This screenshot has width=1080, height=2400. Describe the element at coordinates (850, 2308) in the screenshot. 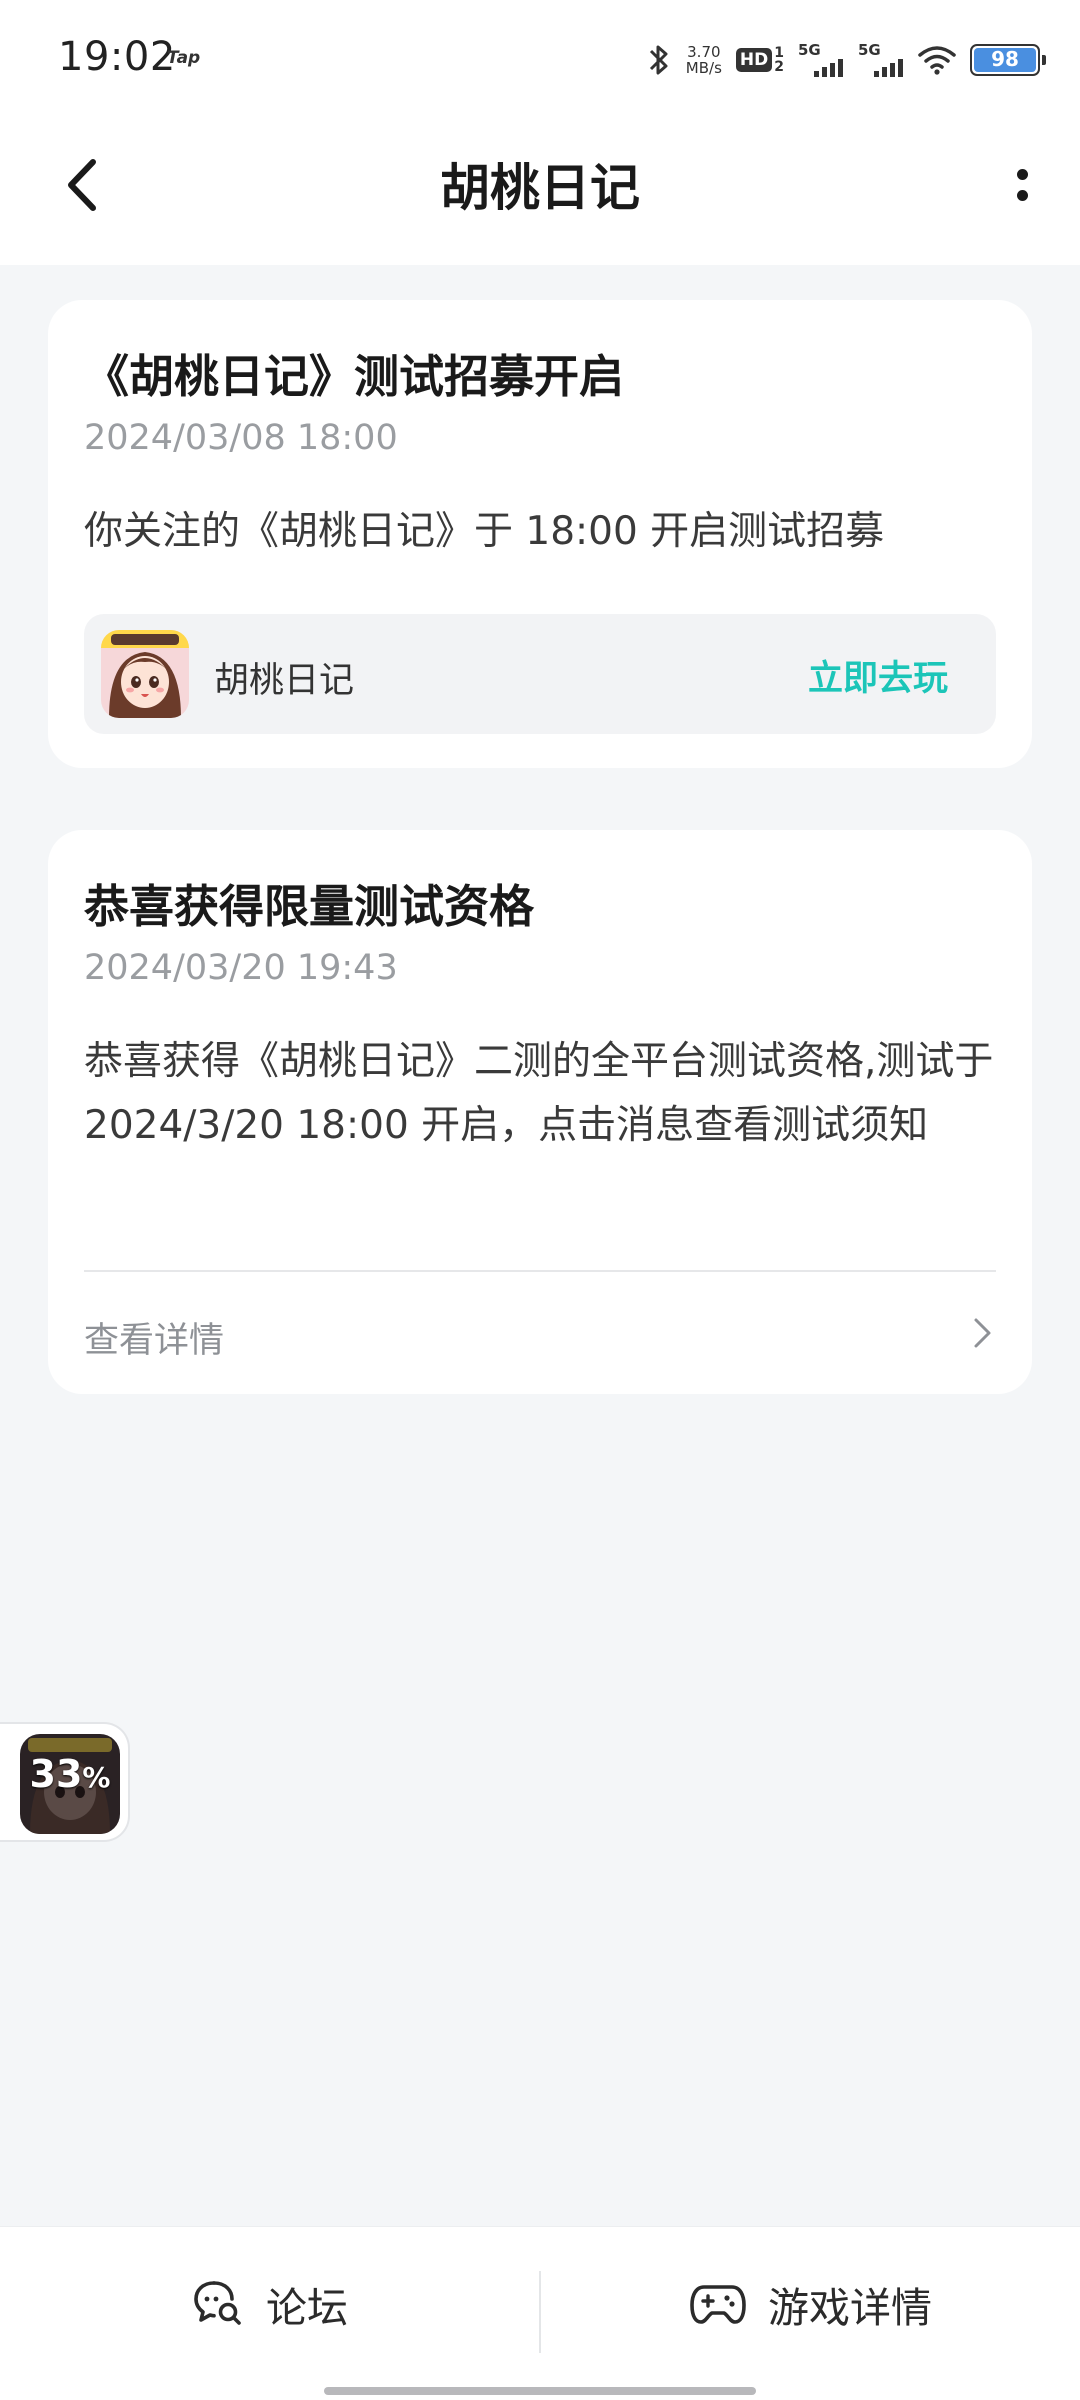

I see `game-details-label: 游戏详情` at that location.